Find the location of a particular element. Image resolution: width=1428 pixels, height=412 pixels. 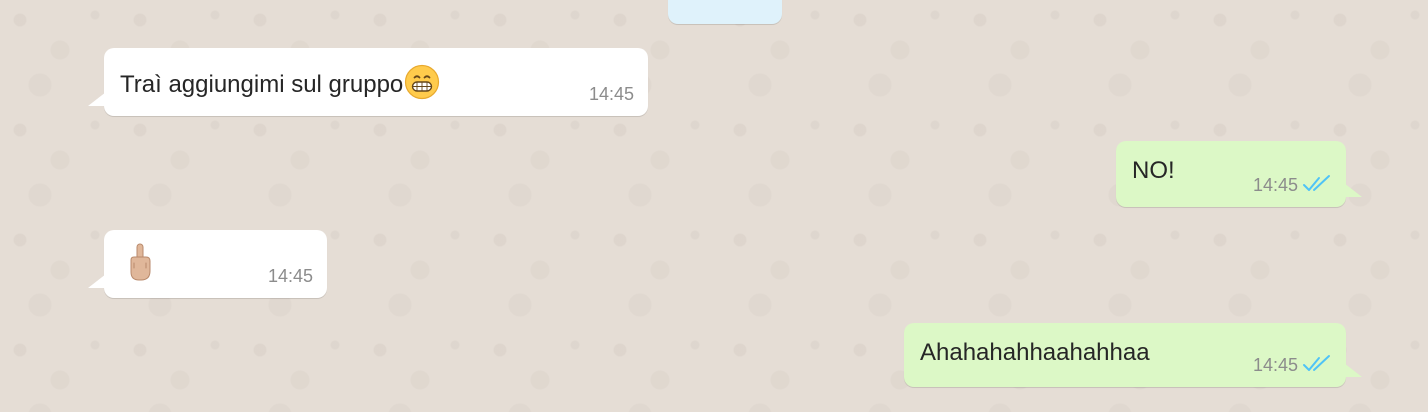

incoming-message-bubble: Traì aggiungimi sul gruppo 14:45 is located at coordinates (368, 82).